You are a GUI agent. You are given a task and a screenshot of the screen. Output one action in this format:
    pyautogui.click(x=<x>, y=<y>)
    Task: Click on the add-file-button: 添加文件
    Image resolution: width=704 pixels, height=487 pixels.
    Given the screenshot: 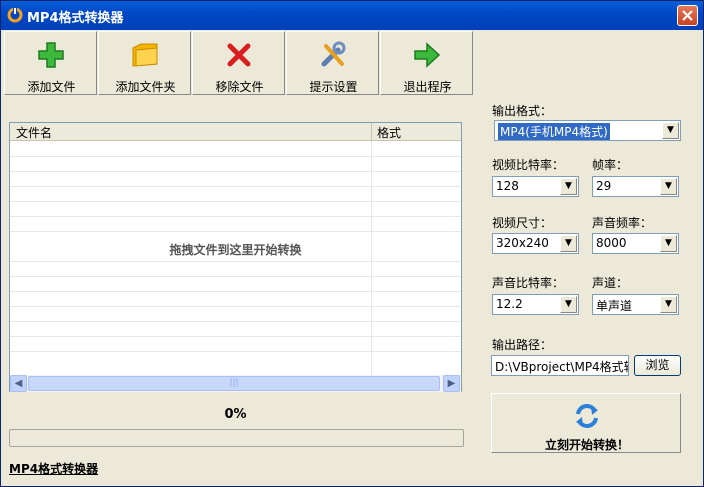 What is the action you would take?
    pyautogui.click(x=50, y=63)
    